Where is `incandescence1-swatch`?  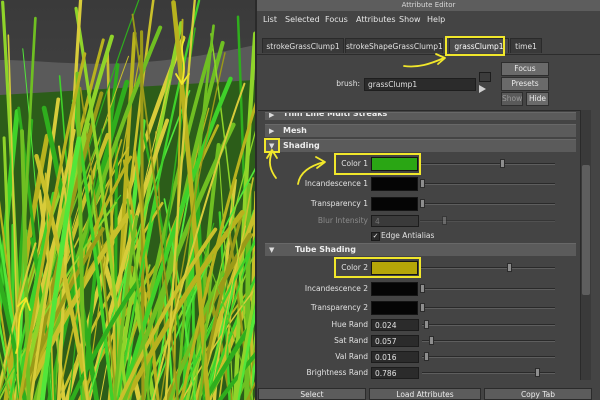
incandescence1-swatch is located at coordinates (394, 184).